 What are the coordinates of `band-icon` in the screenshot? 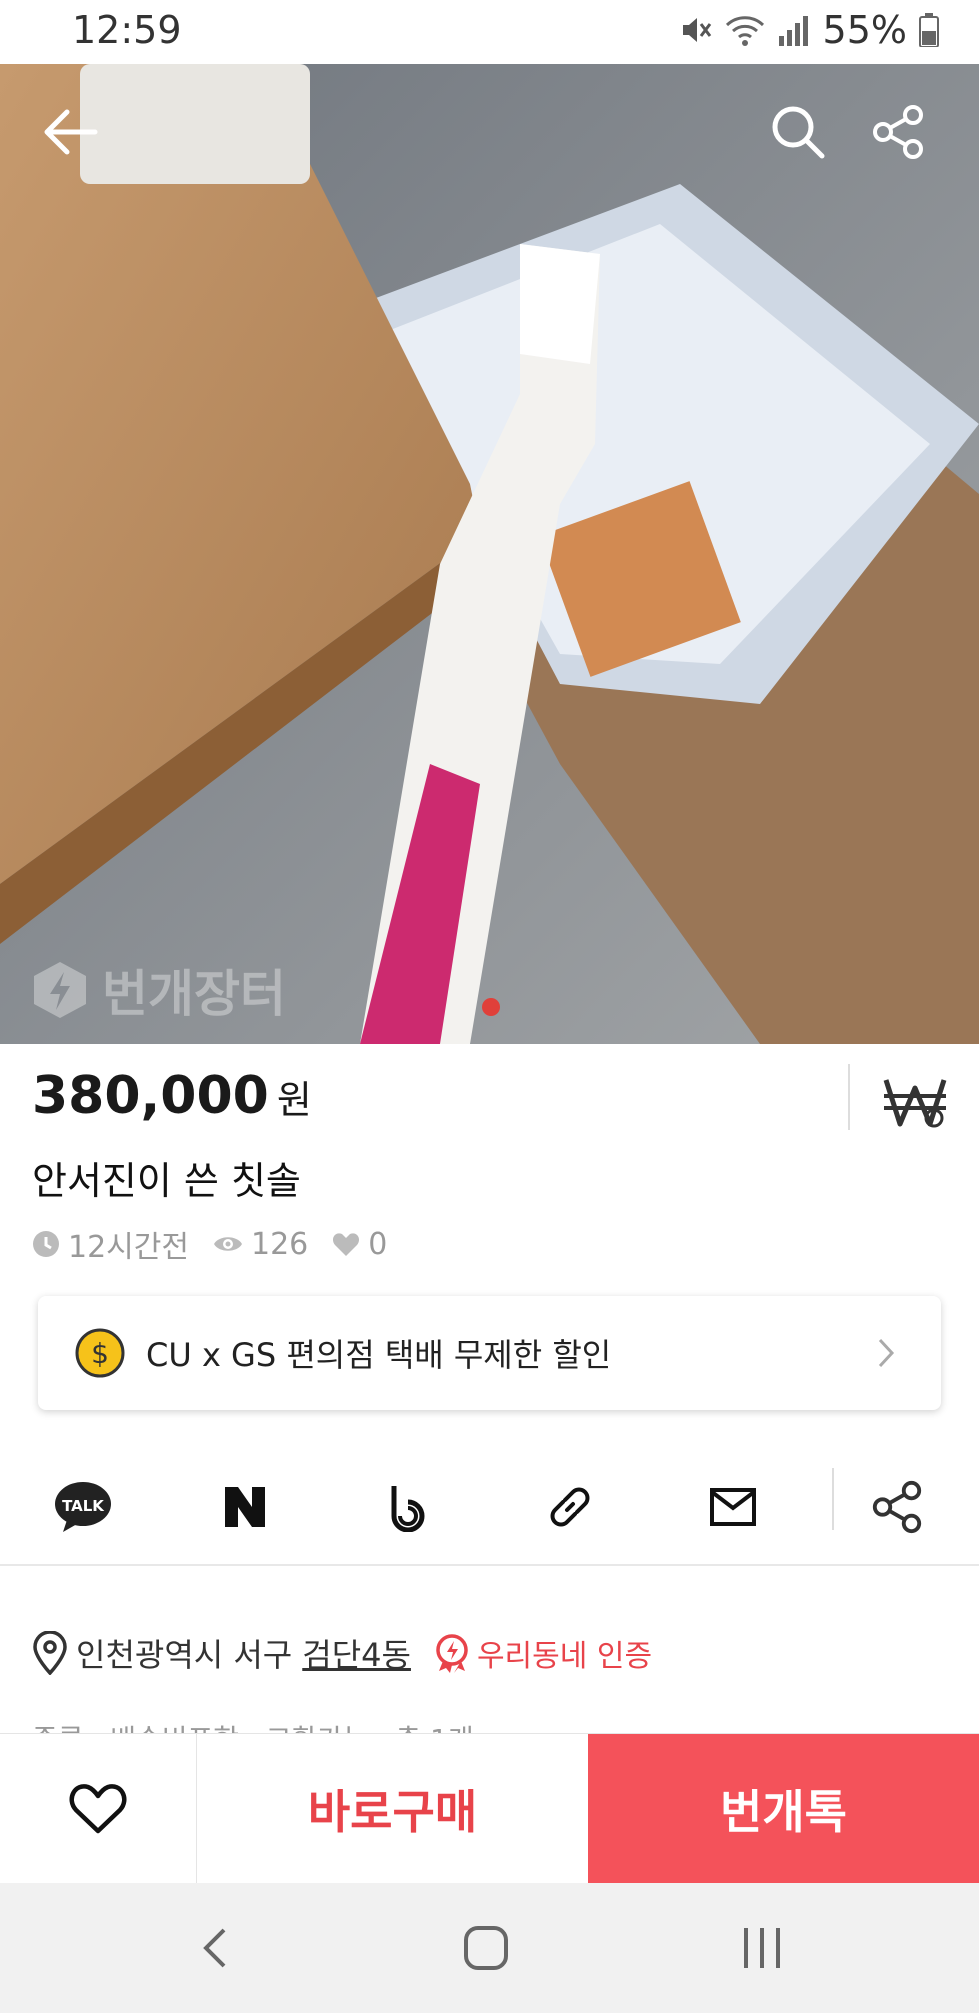 It's located at (408, 1509).